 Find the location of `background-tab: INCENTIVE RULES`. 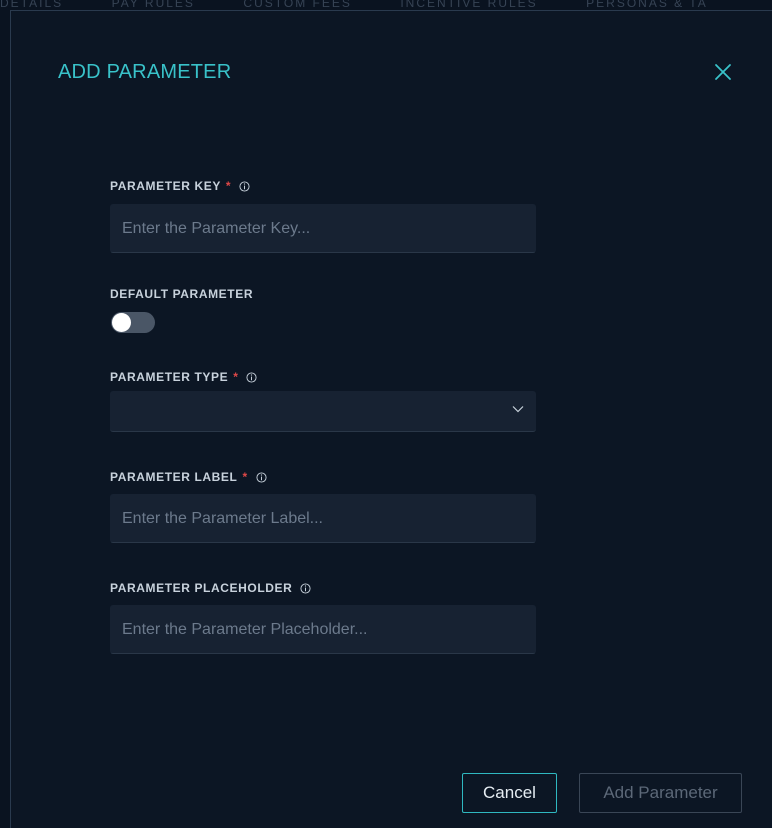

background-tab: INCENTIVE RULES is located at coordinates (469, 5).